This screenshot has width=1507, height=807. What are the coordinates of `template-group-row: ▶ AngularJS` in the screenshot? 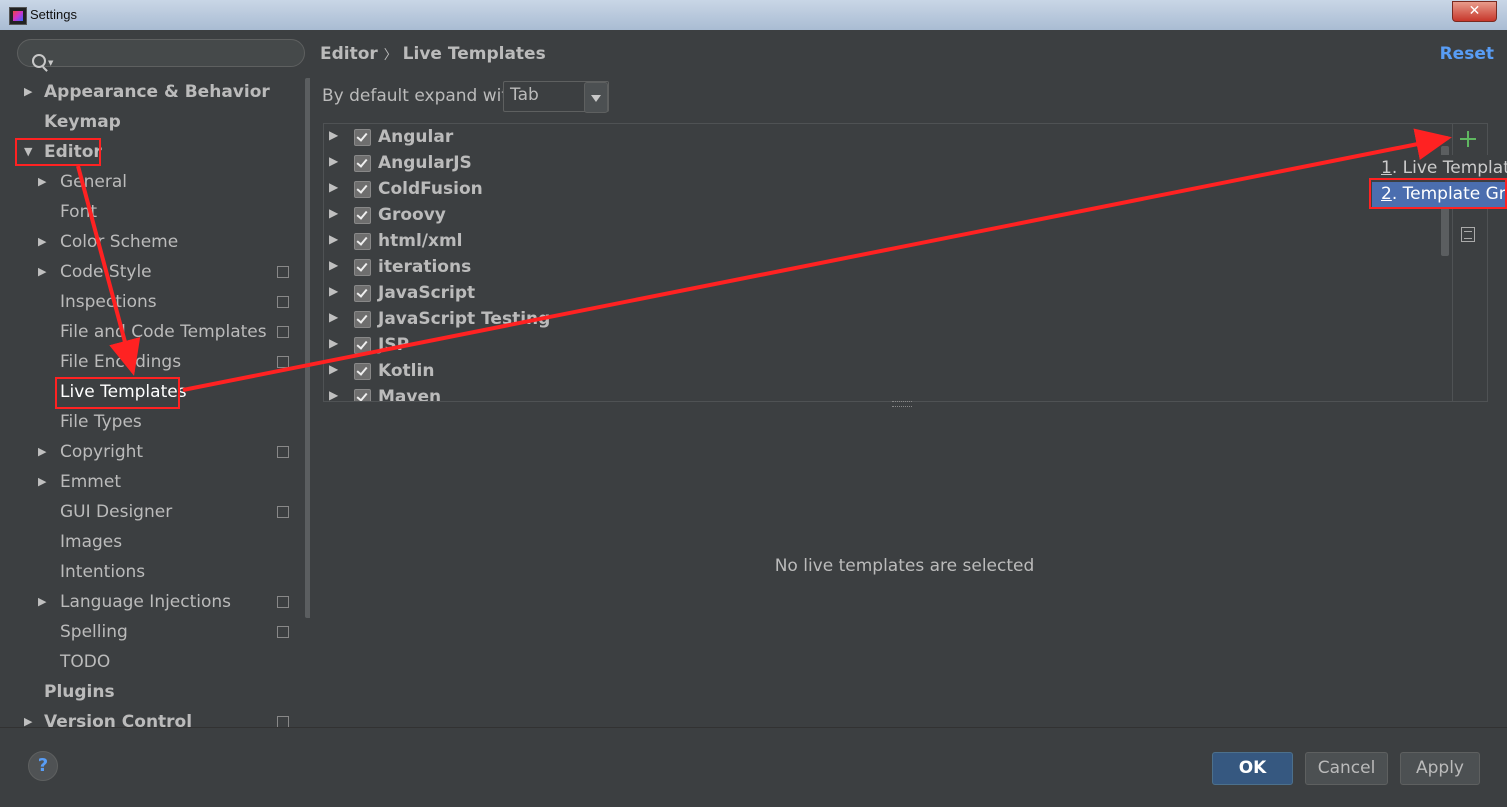 It's located at (884, 164).